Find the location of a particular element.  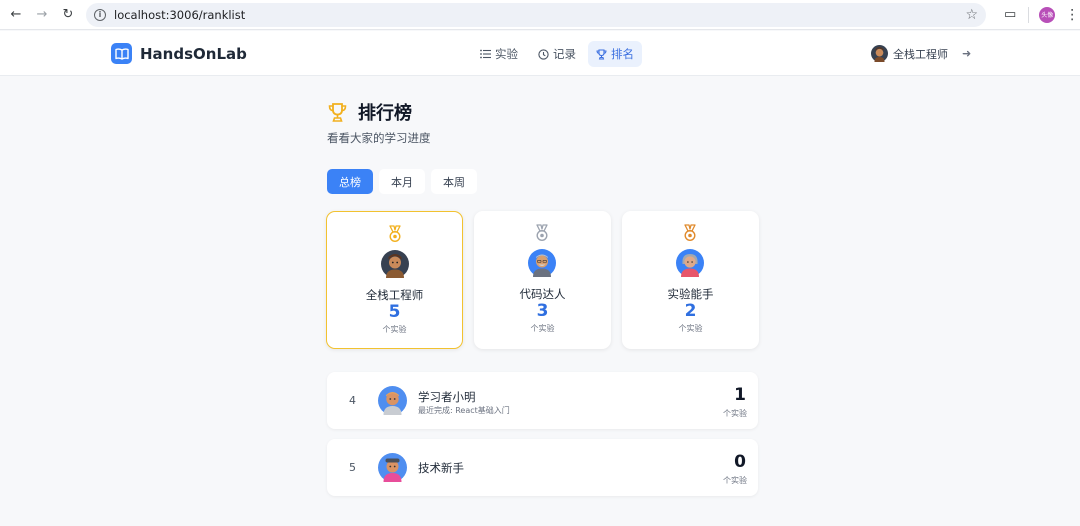

tab-month: 本月 is located at coordinates (402, 181).